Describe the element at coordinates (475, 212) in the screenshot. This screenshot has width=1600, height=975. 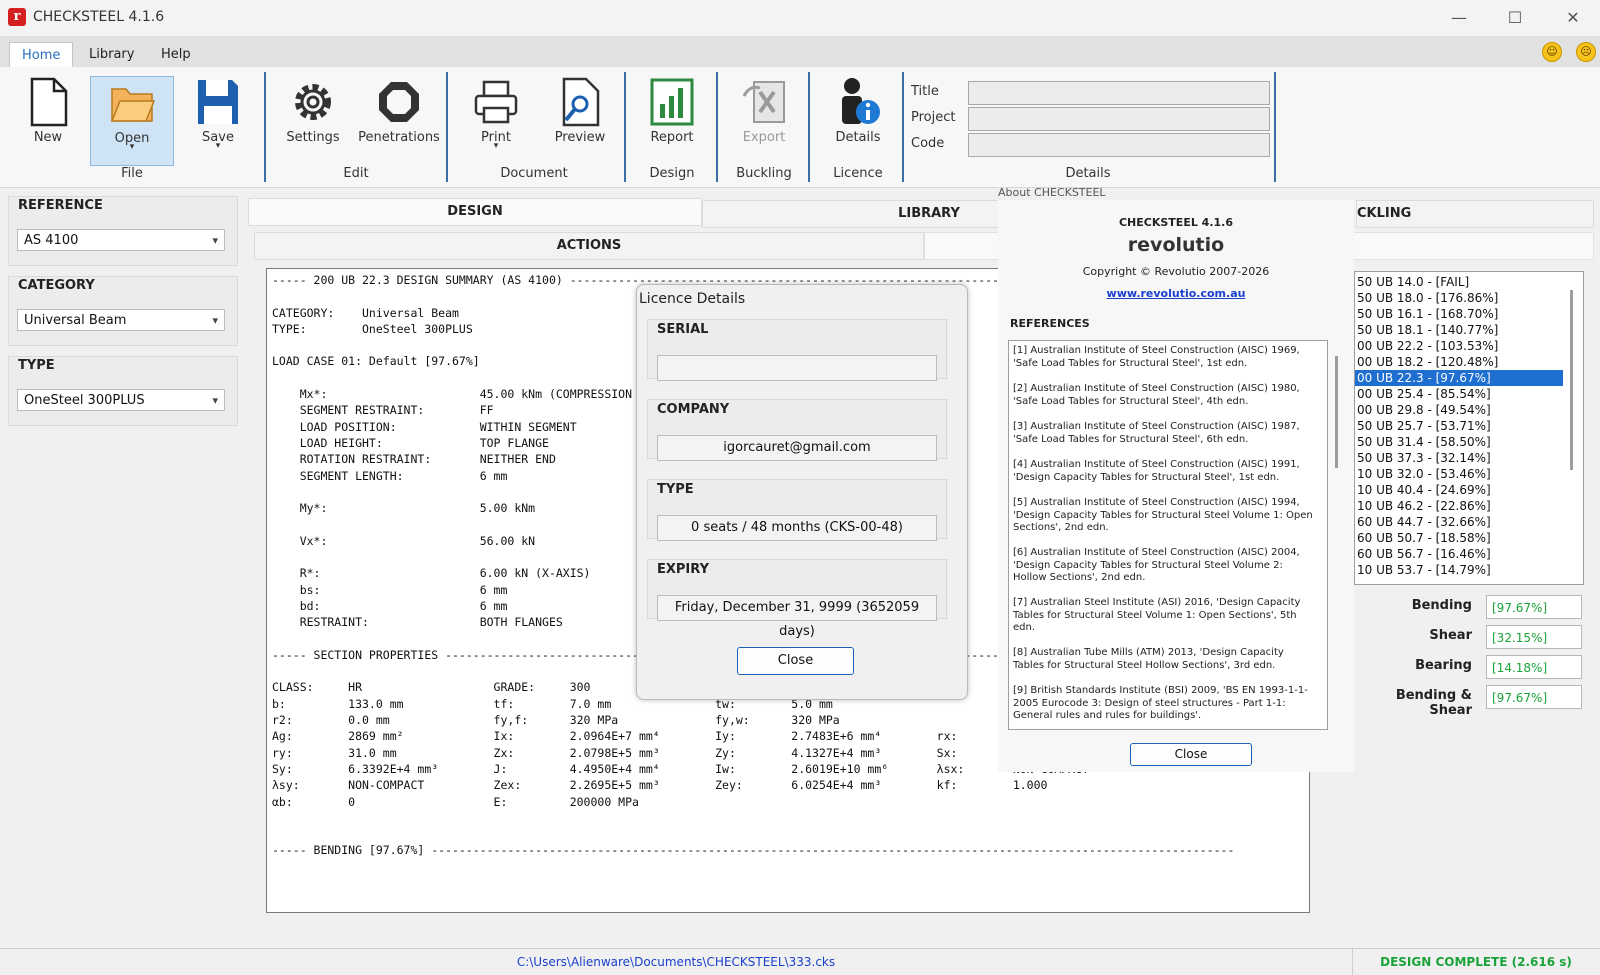
I see `tab-design: DESIGN` at that location.